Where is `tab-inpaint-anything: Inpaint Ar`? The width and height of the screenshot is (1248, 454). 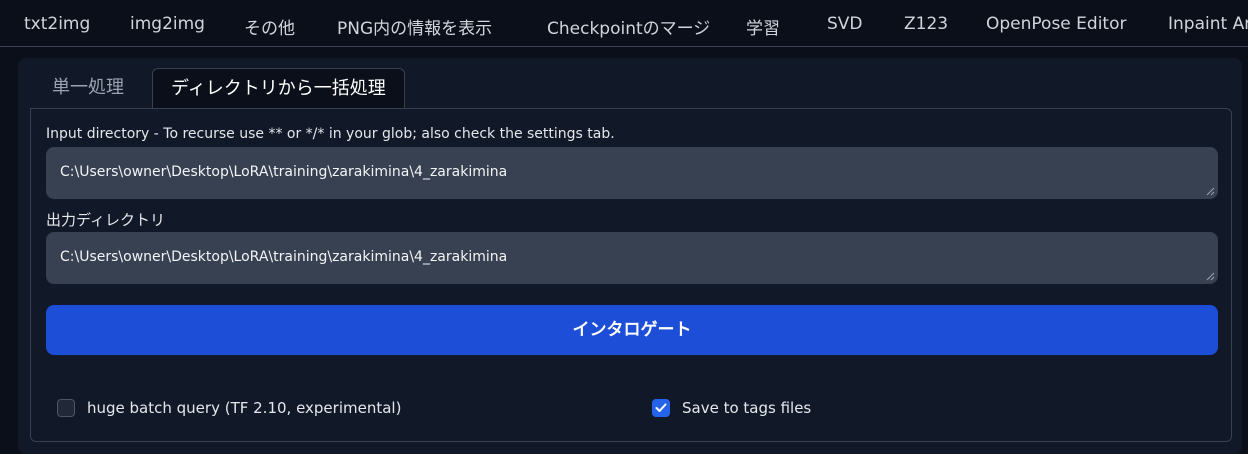 tab-inpaint-anything: Inpaint Ar is located at coordinates (1208, 24).